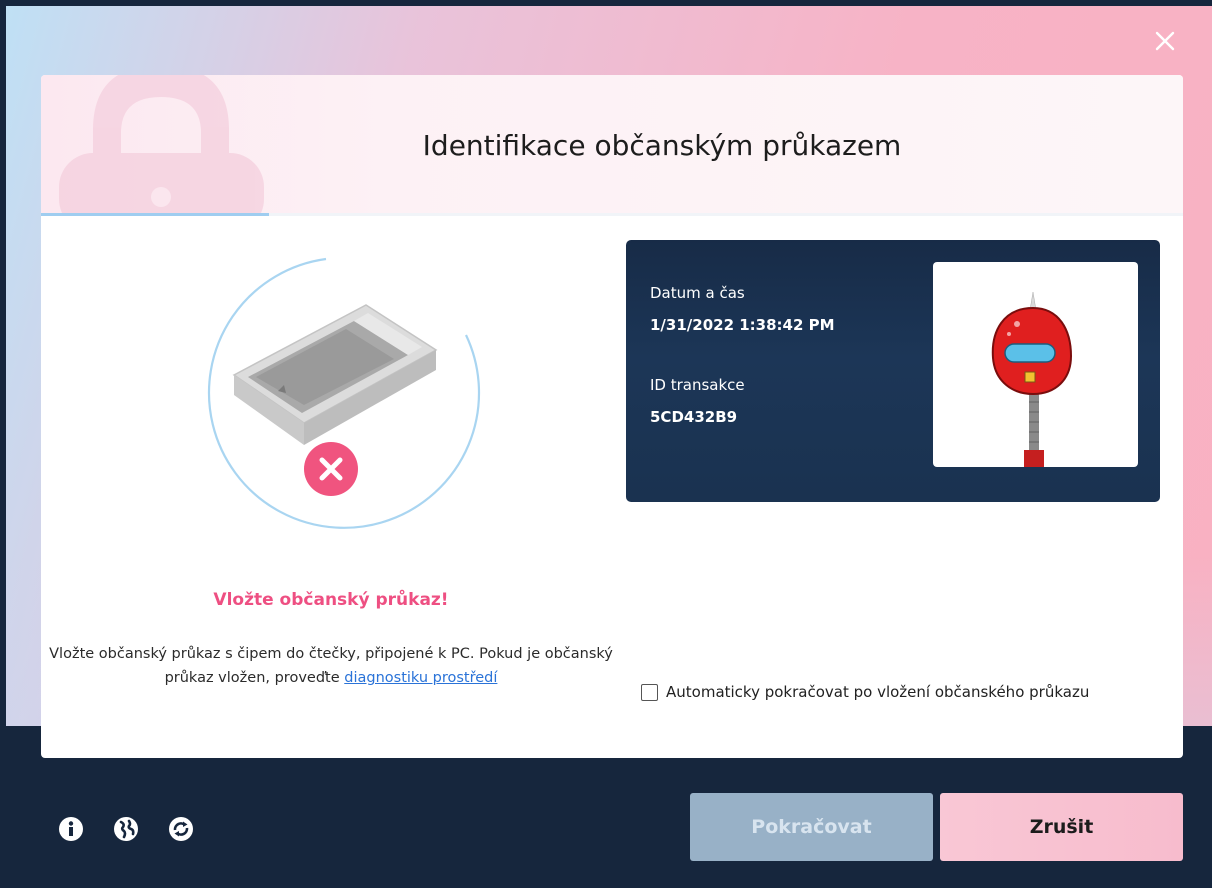 Image resolution: width=1212 pixels, height=888 pixels. Describe the element at coordinates (697, 385) in the screenshot. I see `transaction-id-label: ID transakce` at that location.